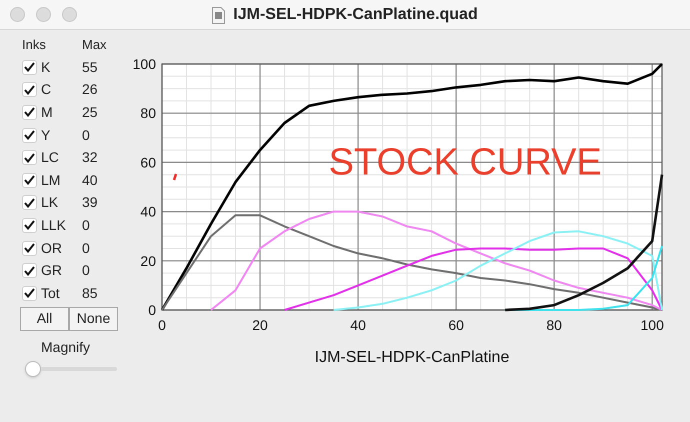  I want to click on ink-label: K, so click(46, 67).